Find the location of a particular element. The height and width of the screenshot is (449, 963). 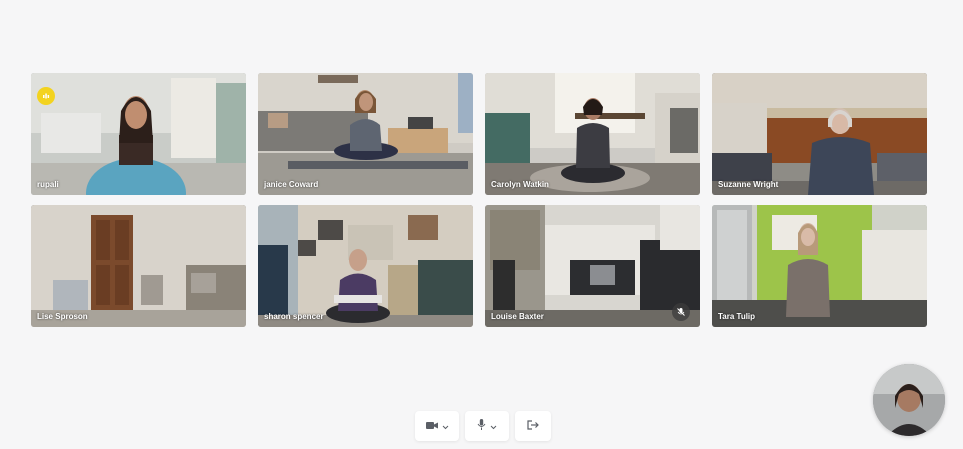

camera-toggle-button is located at coordinates (437, 426).